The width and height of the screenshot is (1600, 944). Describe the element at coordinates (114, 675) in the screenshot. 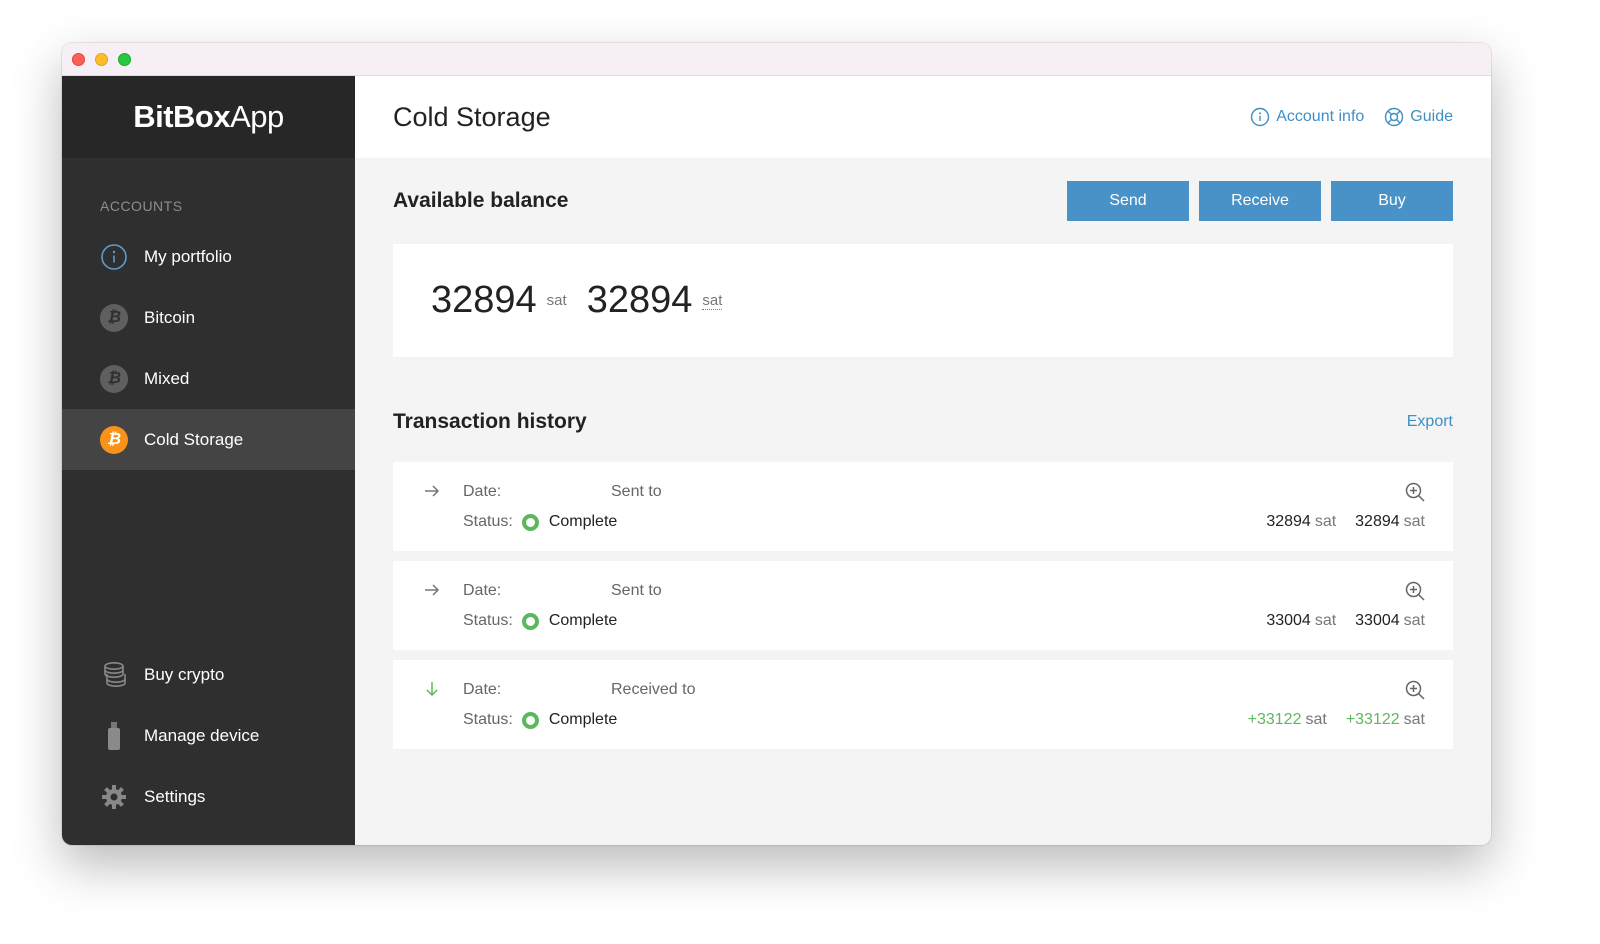

I see `coins-icon` at that location.